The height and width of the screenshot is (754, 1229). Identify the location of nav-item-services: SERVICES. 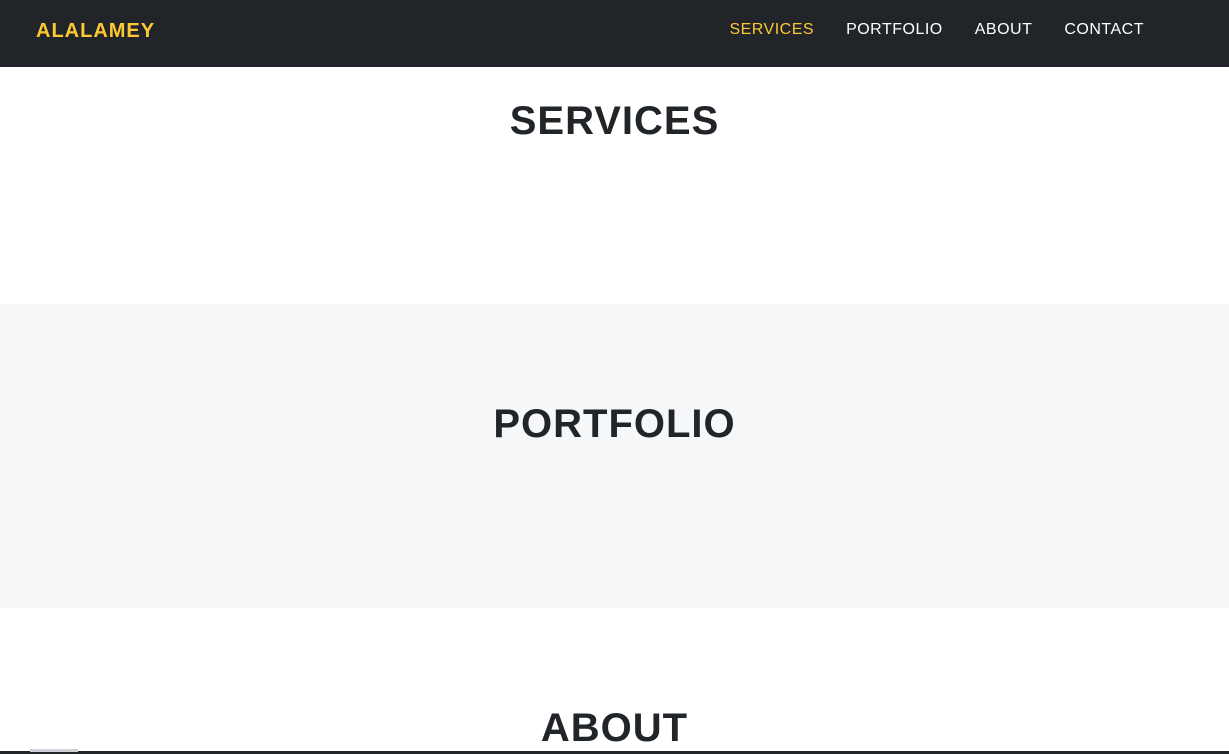
(771, 30).